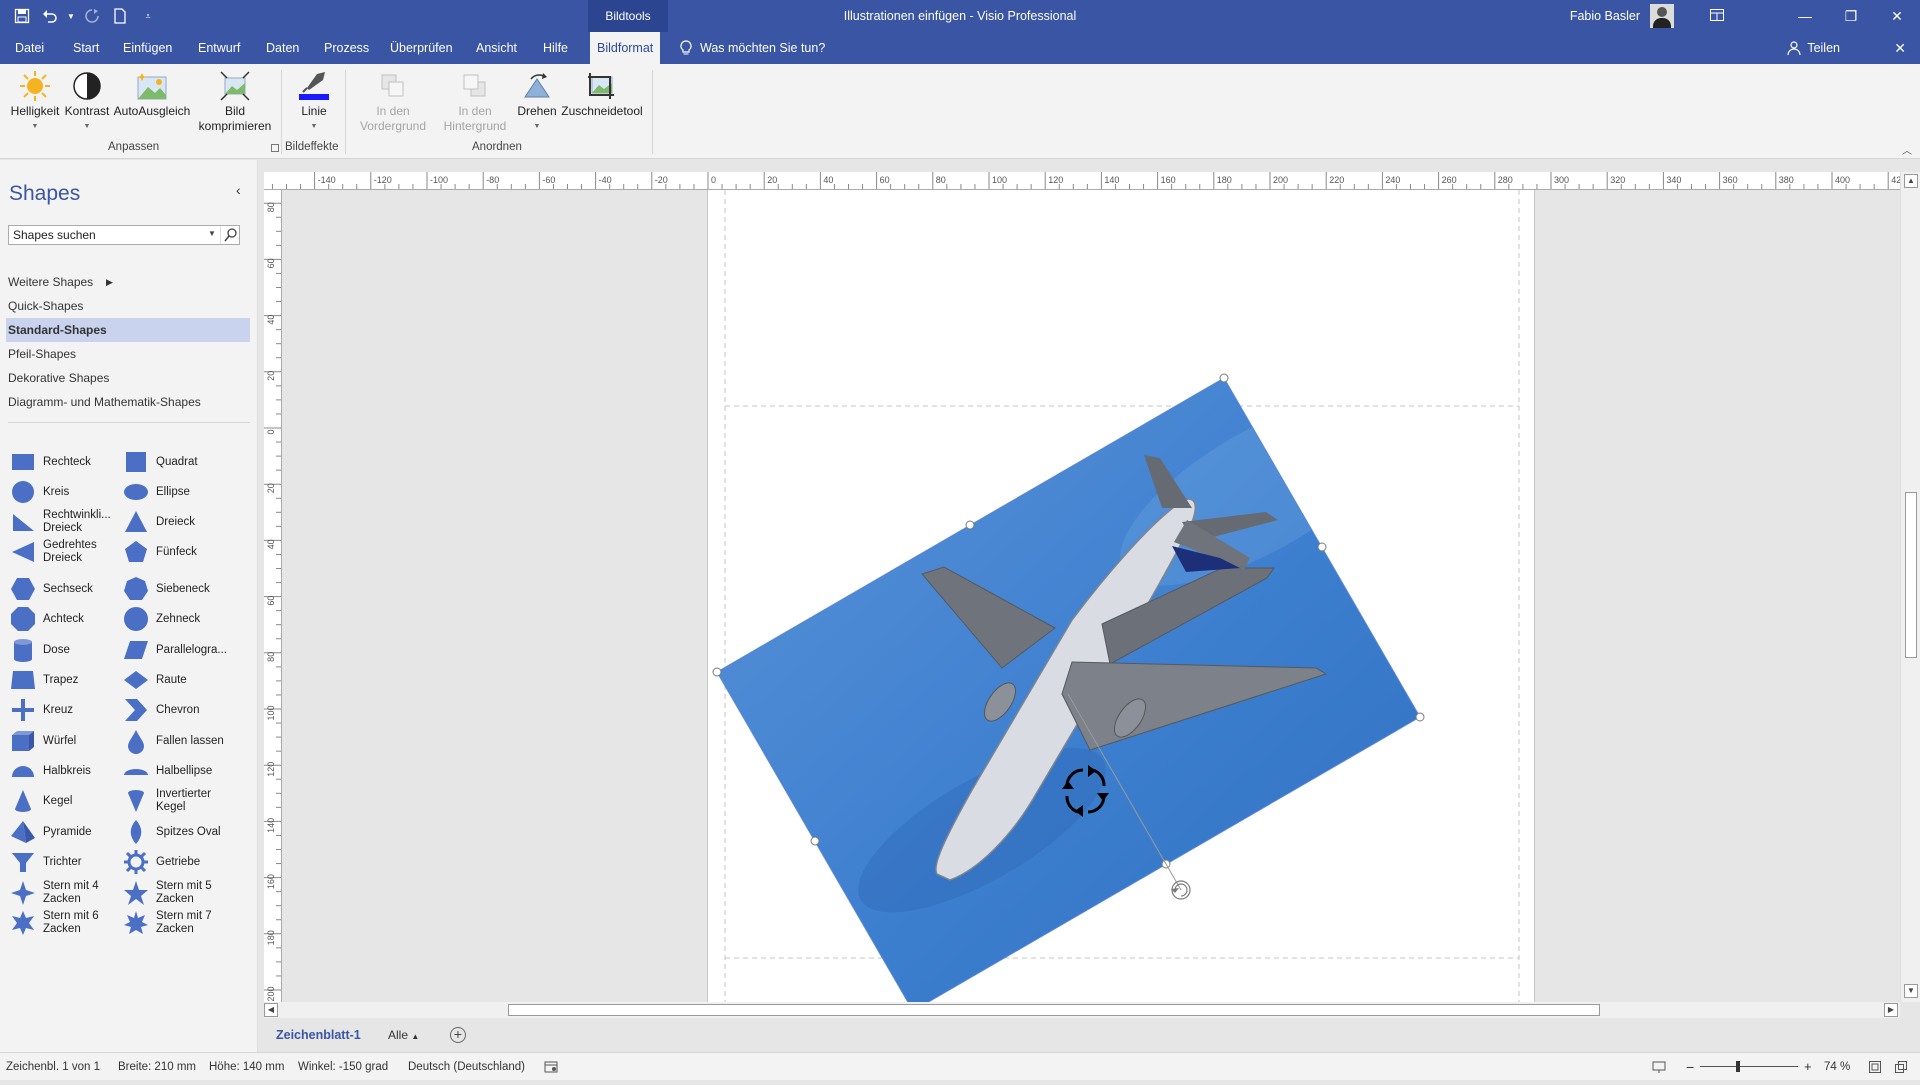  Describe the element at coordinates (128, 306) in the screenshot. I see `stencil-quick-shapes: Quick-Shapes` at that location.